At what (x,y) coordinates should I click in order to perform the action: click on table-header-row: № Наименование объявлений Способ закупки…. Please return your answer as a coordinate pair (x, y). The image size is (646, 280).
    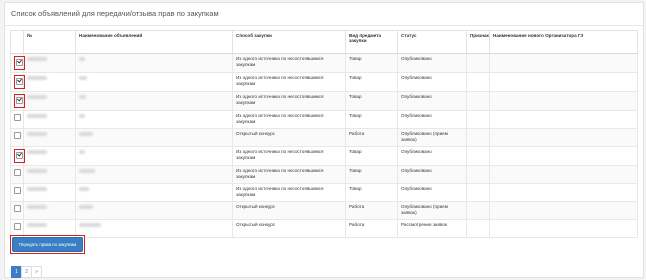
    Looking at the image, I should click on (324, 42).